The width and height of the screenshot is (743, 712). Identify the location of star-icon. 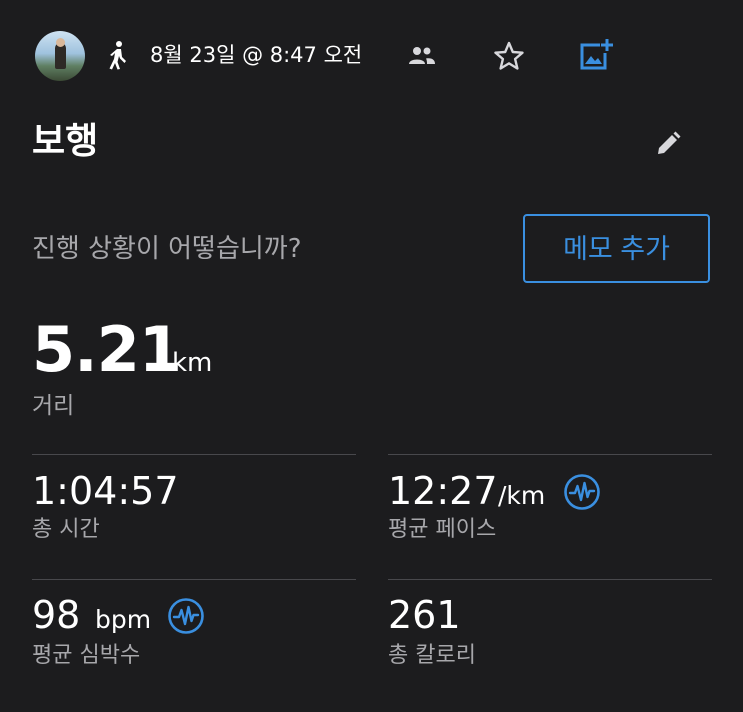
(509, 56).